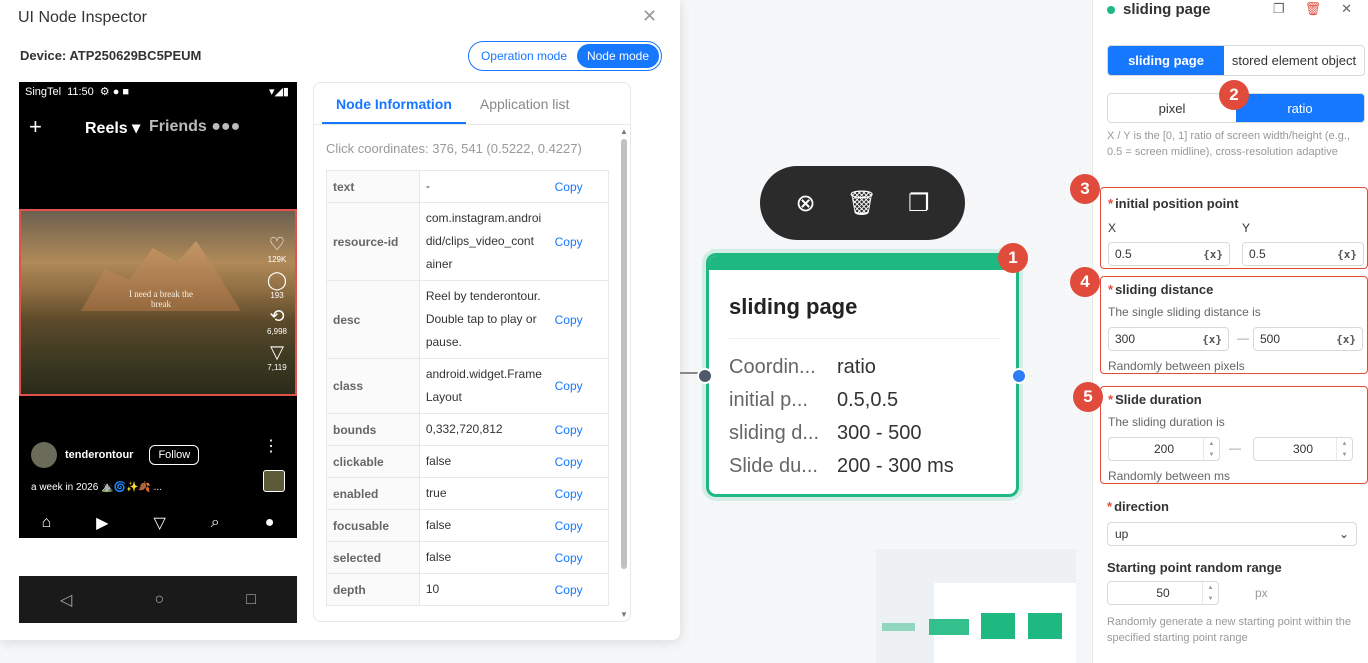 This screenshot has height=663, width=1368. What do you see at coordinates (1164, 449) in the screenshot?
I see `duration-min-input: 200 ▲ ▼` at bounding box center [1164, 449].